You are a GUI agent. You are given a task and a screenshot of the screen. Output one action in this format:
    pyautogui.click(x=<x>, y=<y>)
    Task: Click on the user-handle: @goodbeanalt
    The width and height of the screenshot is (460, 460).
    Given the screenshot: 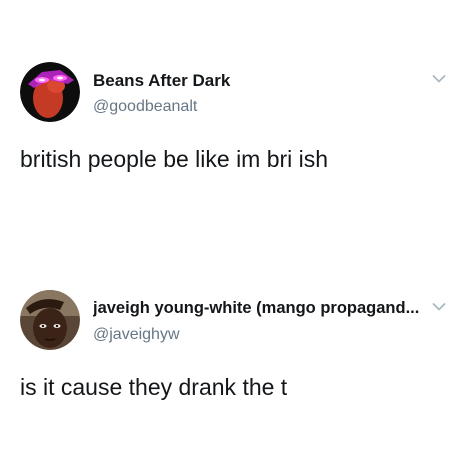 What is the action you would take?
    pyautogui.click(x=145, y=107)
    